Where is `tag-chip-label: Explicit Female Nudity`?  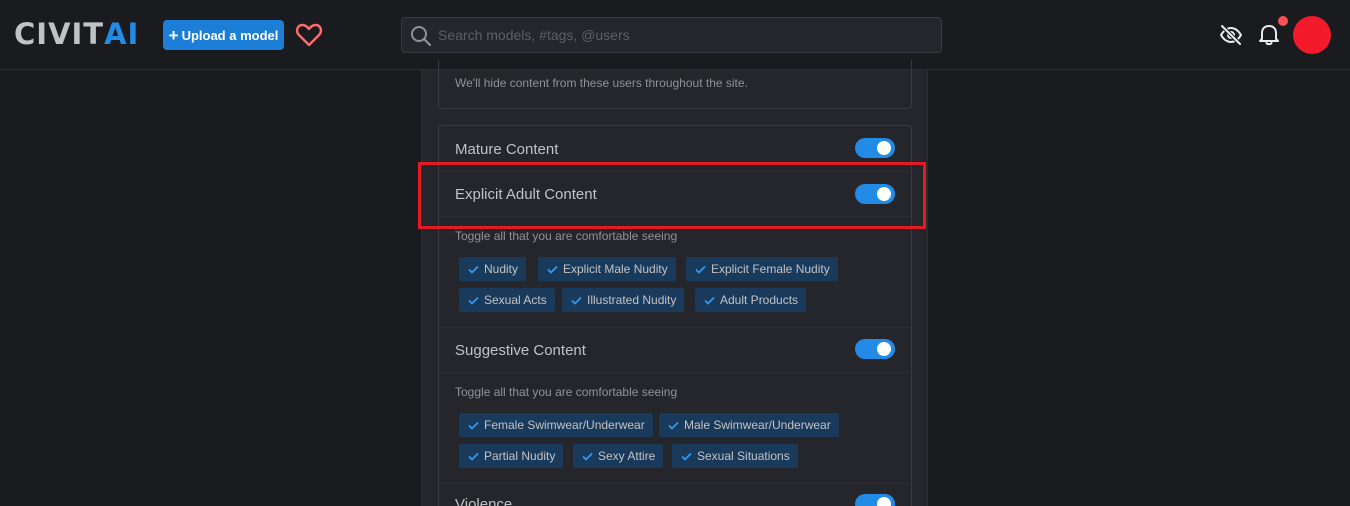
tag-chip-label: Explicit Female Nudity is located at coordinates (770, 269).